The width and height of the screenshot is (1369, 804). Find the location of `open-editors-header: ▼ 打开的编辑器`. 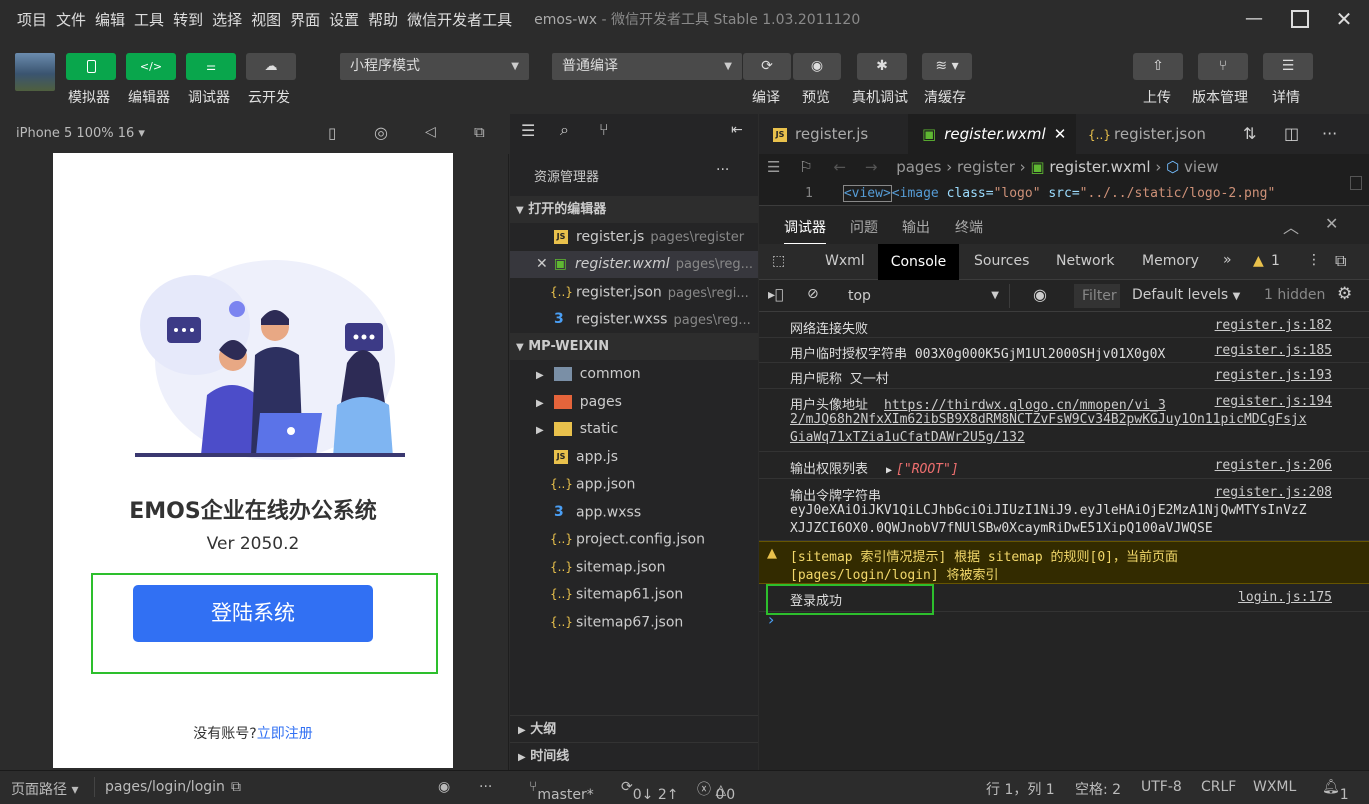

open-editors-header: ▼ 打开的编辑器 is located at coordinates (634, 209).